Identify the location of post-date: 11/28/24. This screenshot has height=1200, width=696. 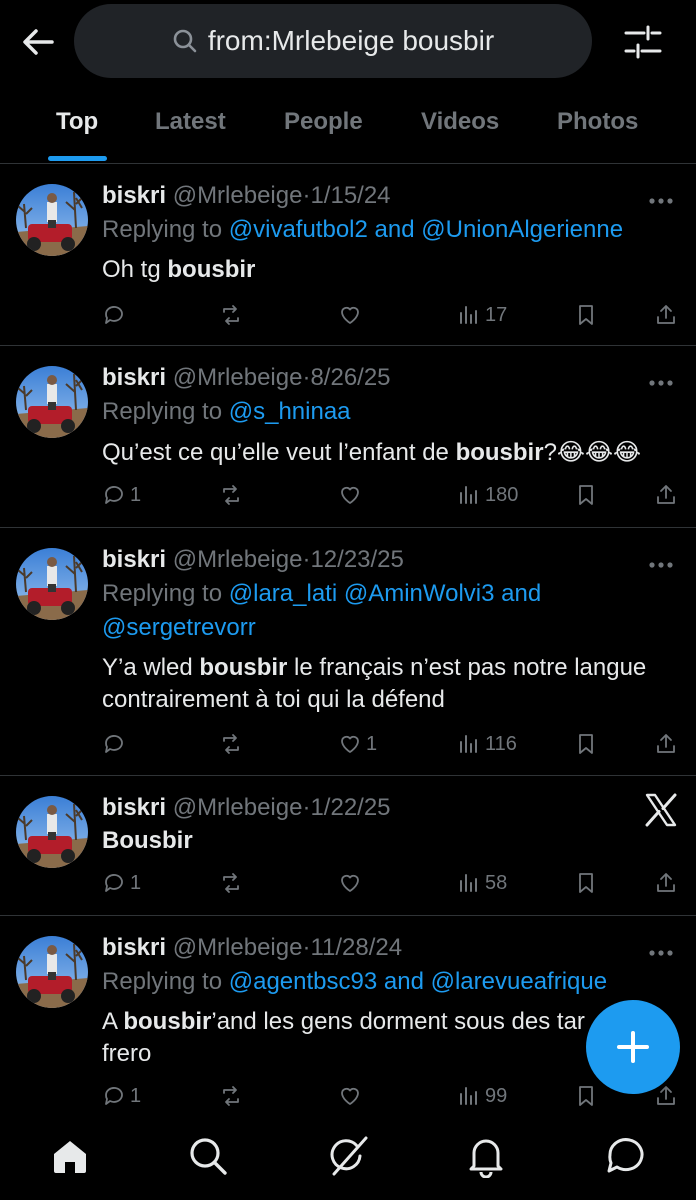
(356, 947).